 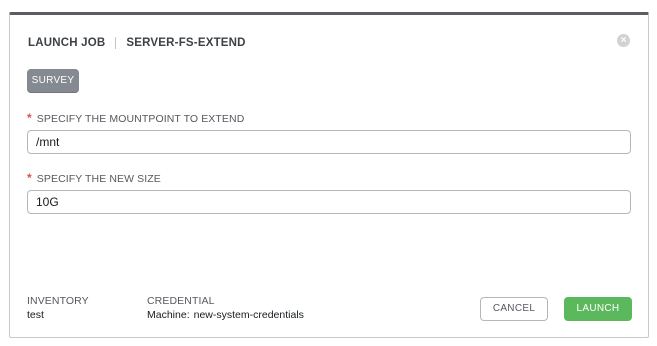 I want to click on survey-tab-button: SURVEY, so click(x=53, y=81).